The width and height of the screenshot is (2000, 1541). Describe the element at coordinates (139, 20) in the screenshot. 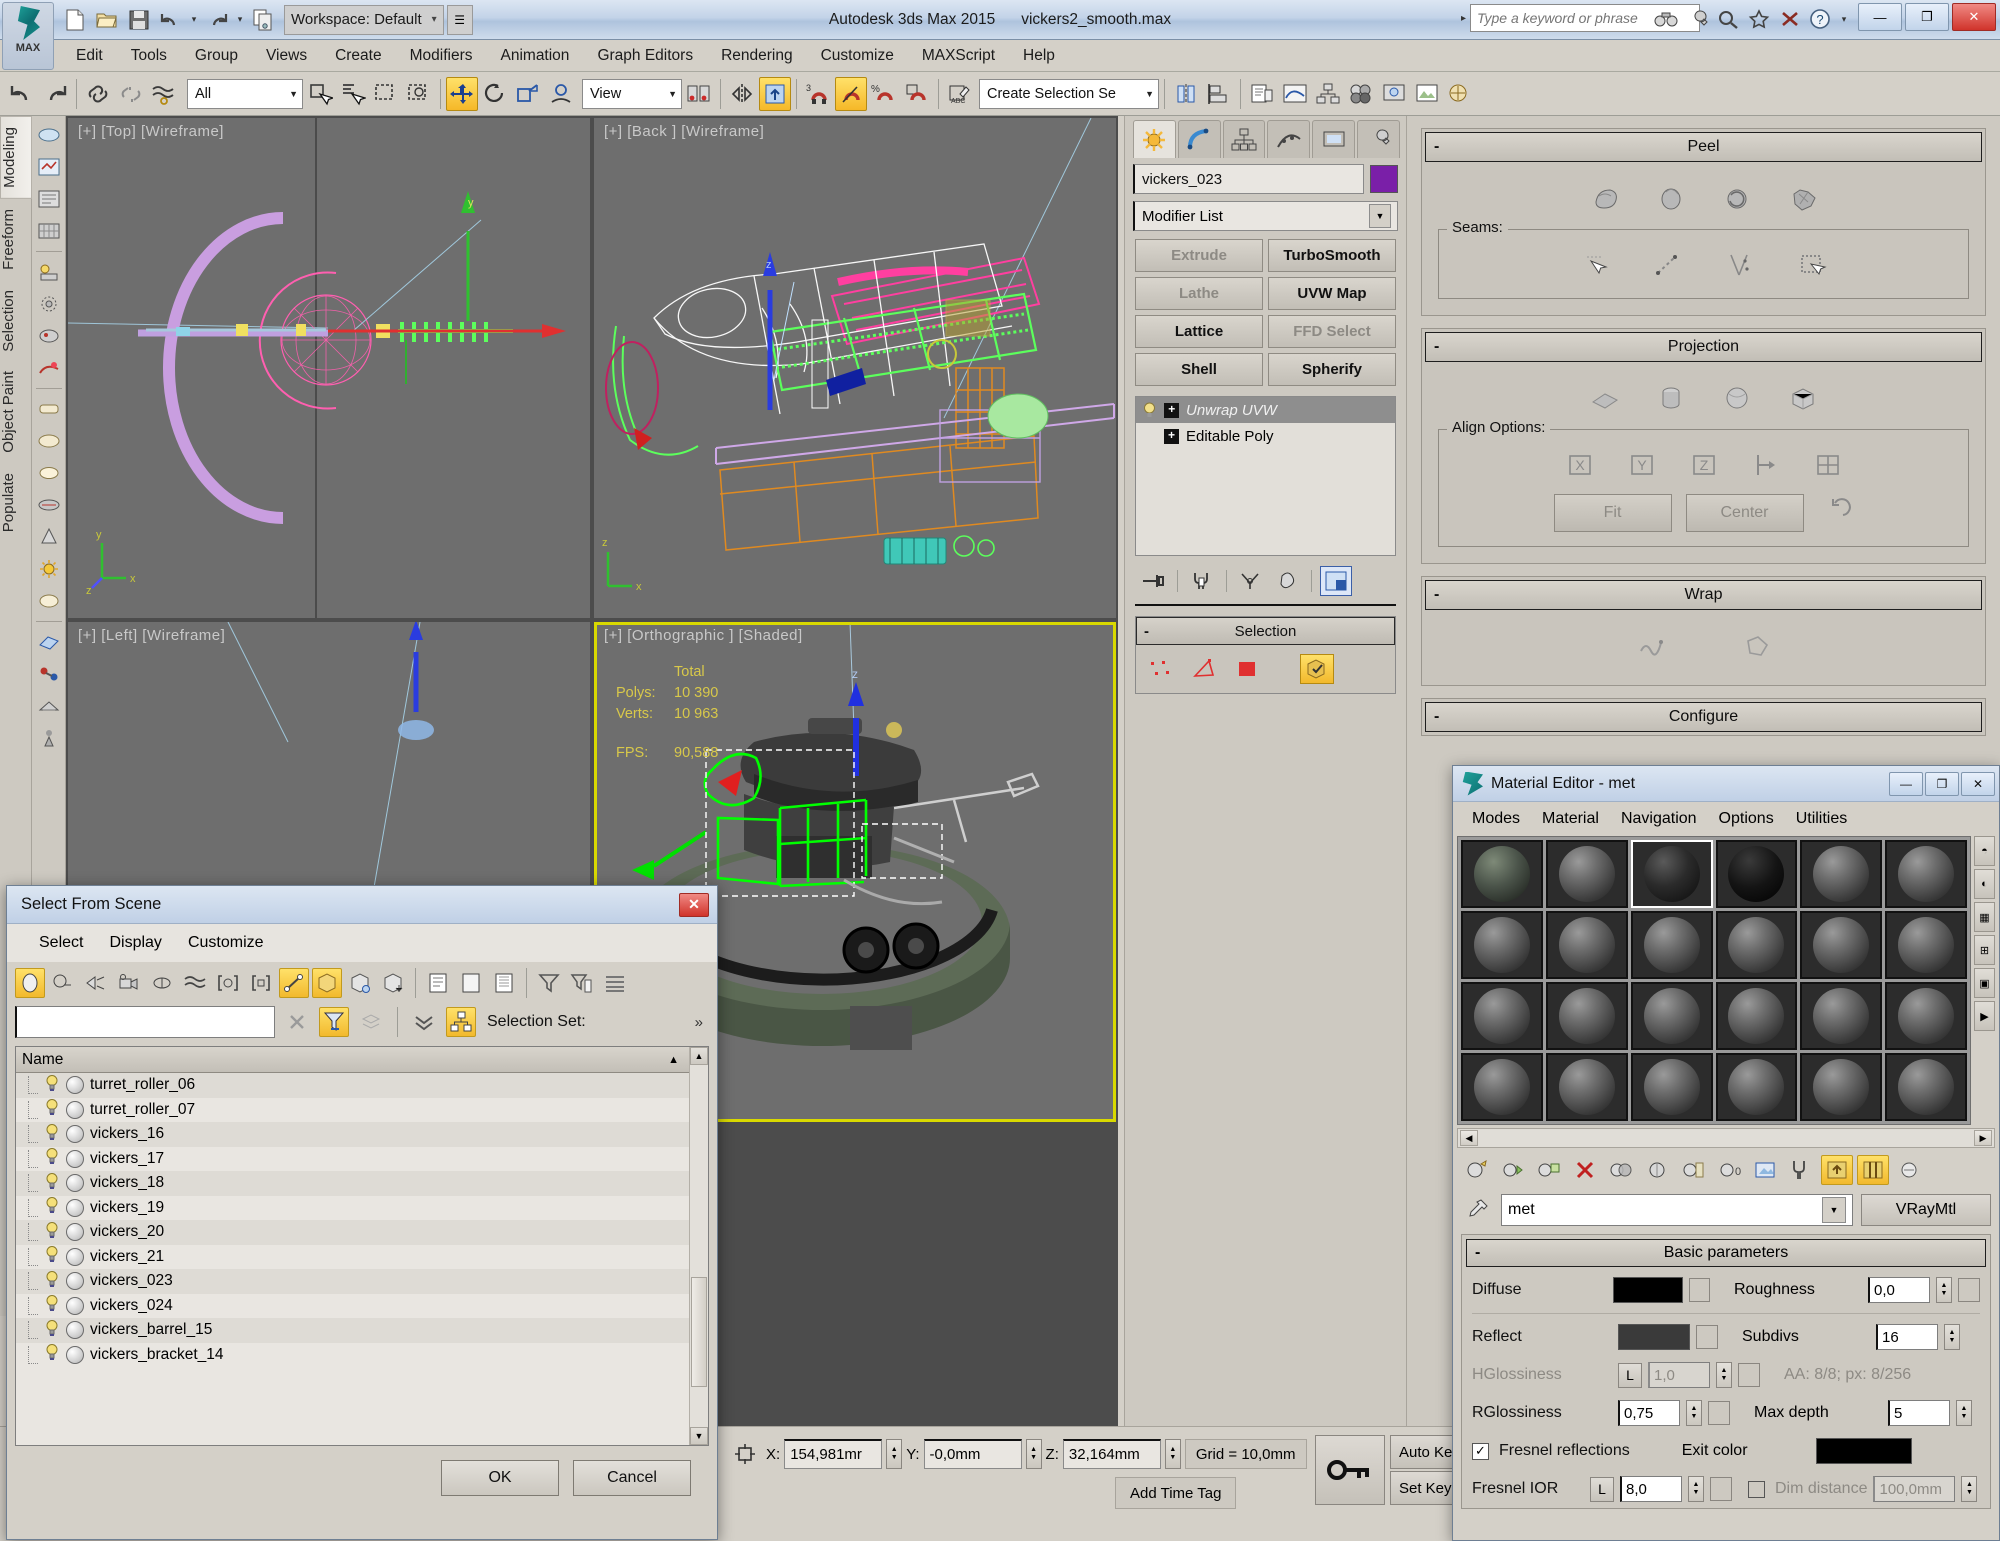

I see `save-file-icon` at that location.